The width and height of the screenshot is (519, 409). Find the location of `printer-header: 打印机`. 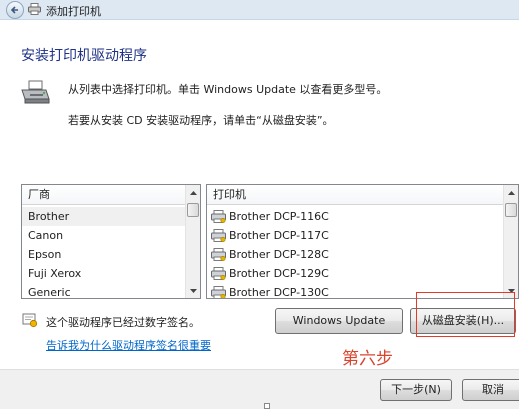

printer-header: 打印机 is located at coordinates (362, 195).